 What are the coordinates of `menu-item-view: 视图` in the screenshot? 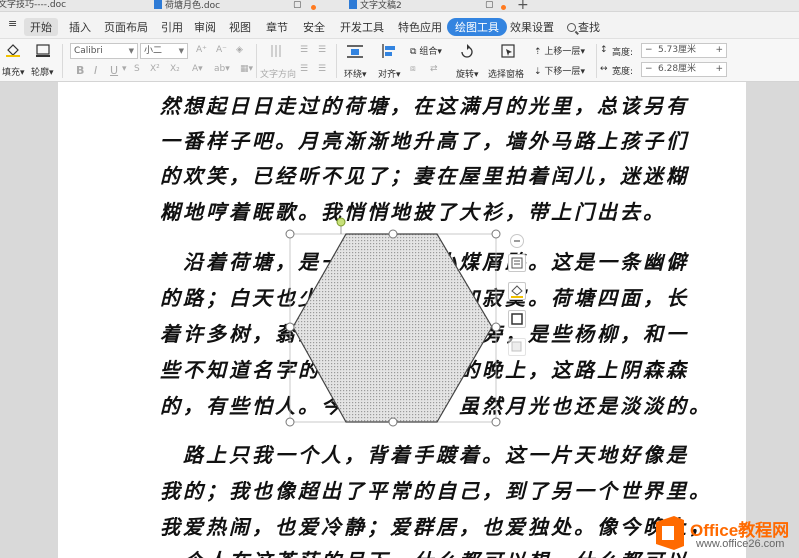 It's located at (240, 27).